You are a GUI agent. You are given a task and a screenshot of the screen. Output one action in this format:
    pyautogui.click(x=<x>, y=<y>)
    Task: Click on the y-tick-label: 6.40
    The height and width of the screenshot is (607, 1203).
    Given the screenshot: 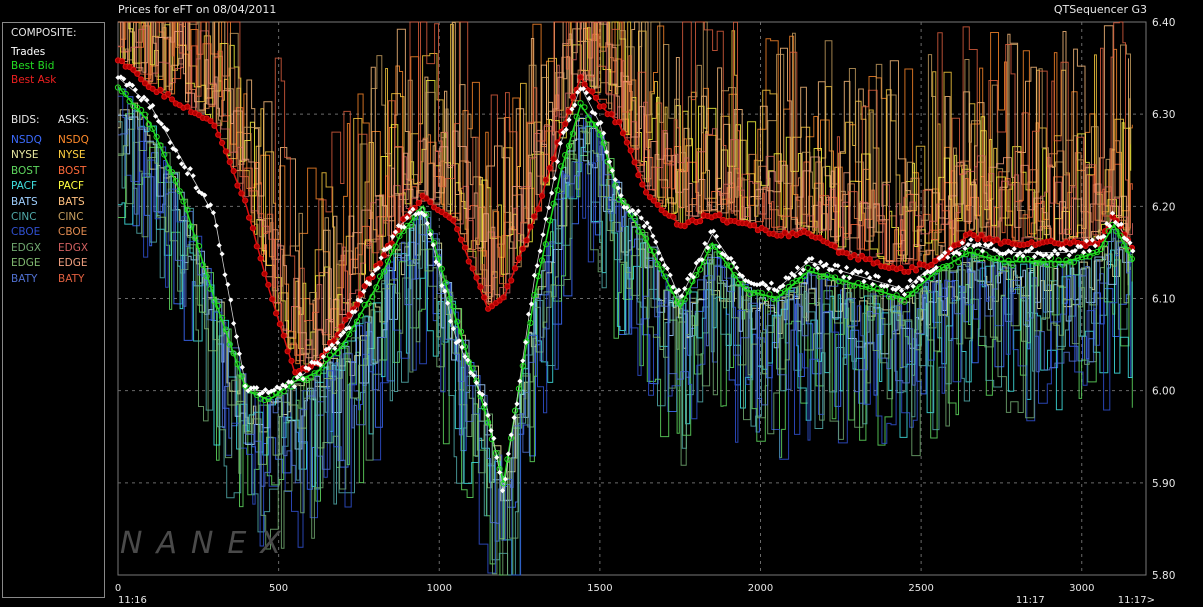 What is the action you would take?
    pyautogui.click(x=1163, y=23)
    